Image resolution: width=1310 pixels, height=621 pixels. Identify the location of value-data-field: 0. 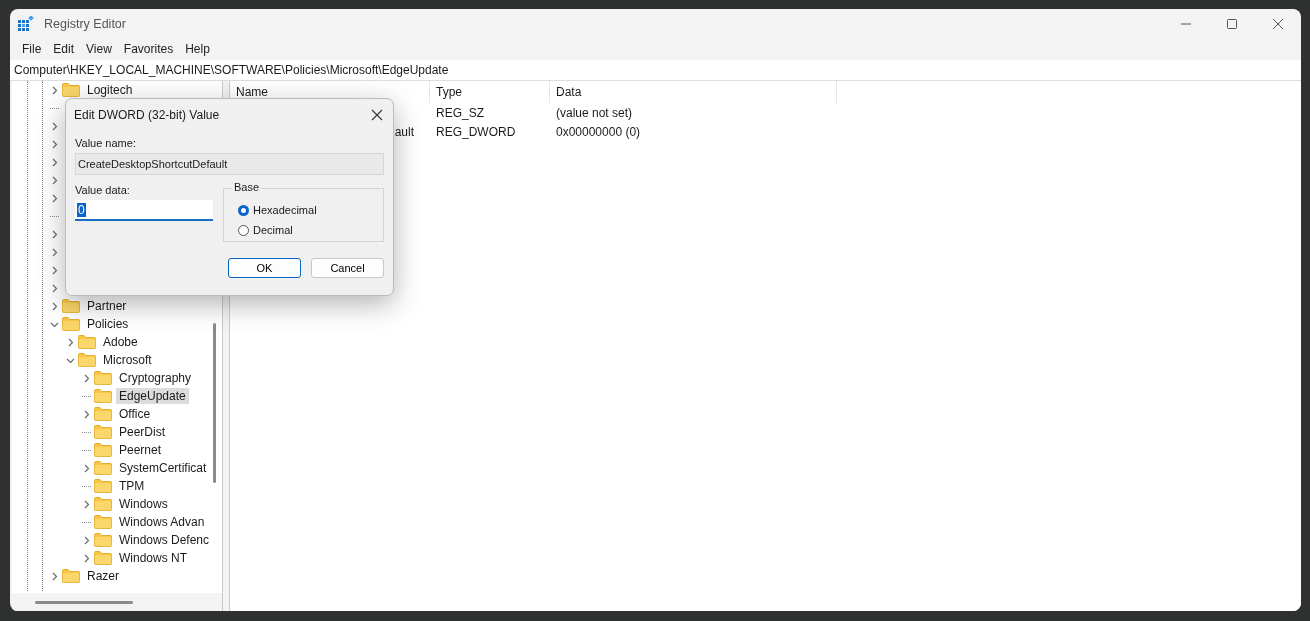
(144, 210).